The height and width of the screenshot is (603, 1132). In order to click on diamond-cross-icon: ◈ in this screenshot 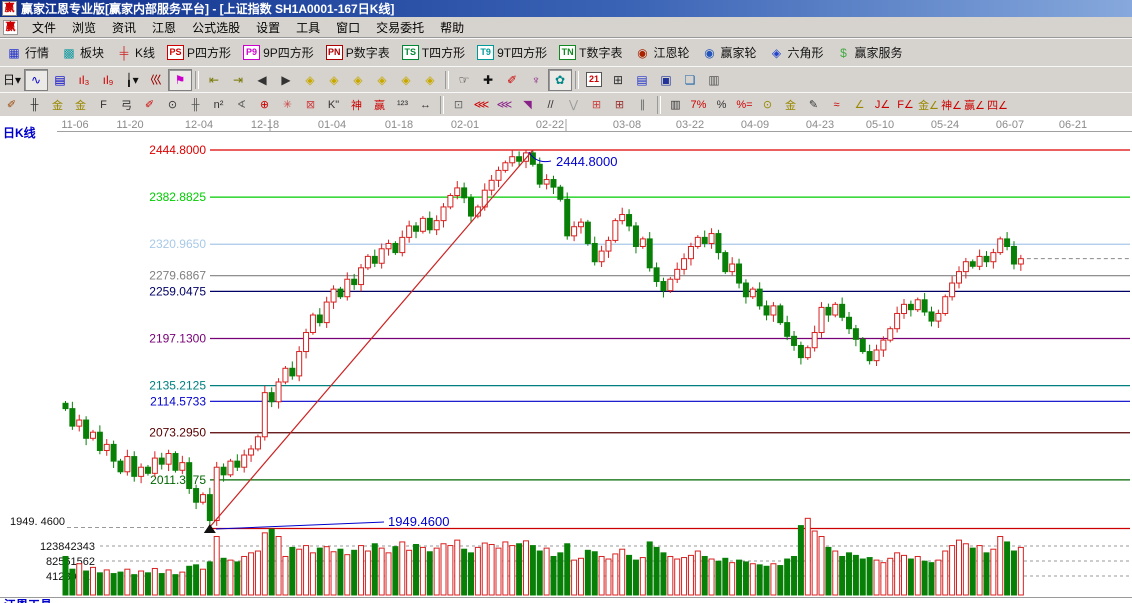, I will do `click(406, 80)`.